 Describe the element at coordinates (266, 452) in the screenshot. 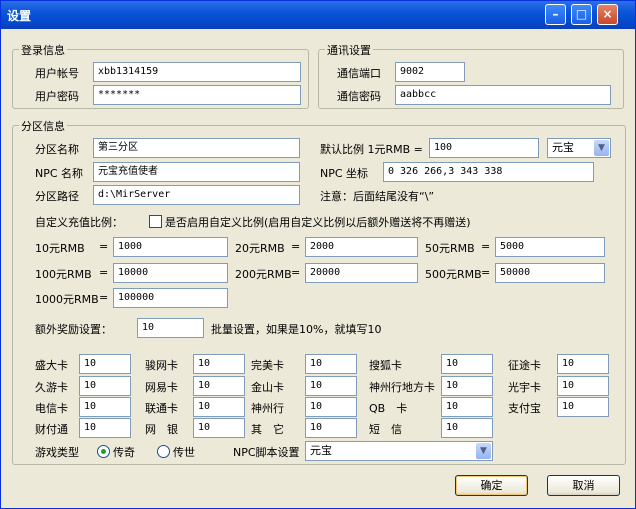

I see `npc-script-label: NPC脚本设置` at that location.